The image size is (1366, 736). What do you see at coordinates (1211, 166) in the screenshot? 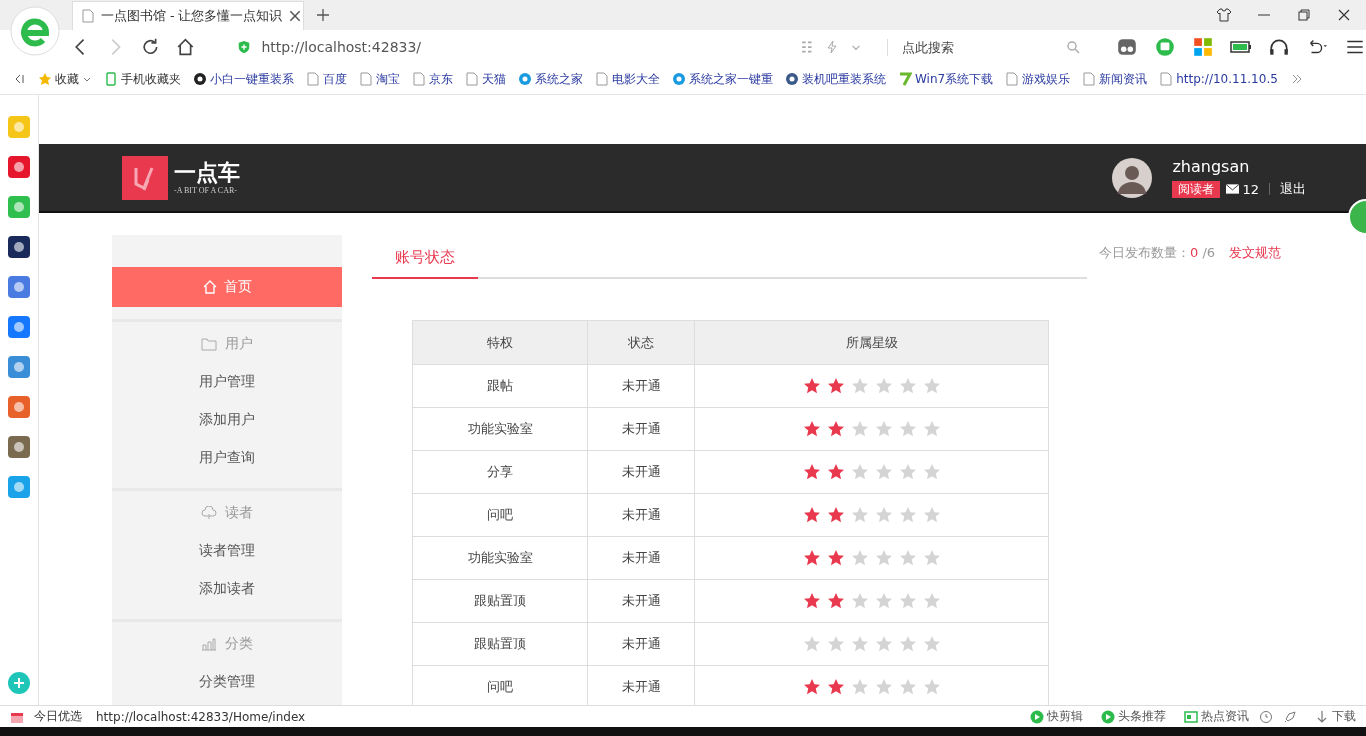
I see `username: zhangsan` at bounding box center [1211, 166].